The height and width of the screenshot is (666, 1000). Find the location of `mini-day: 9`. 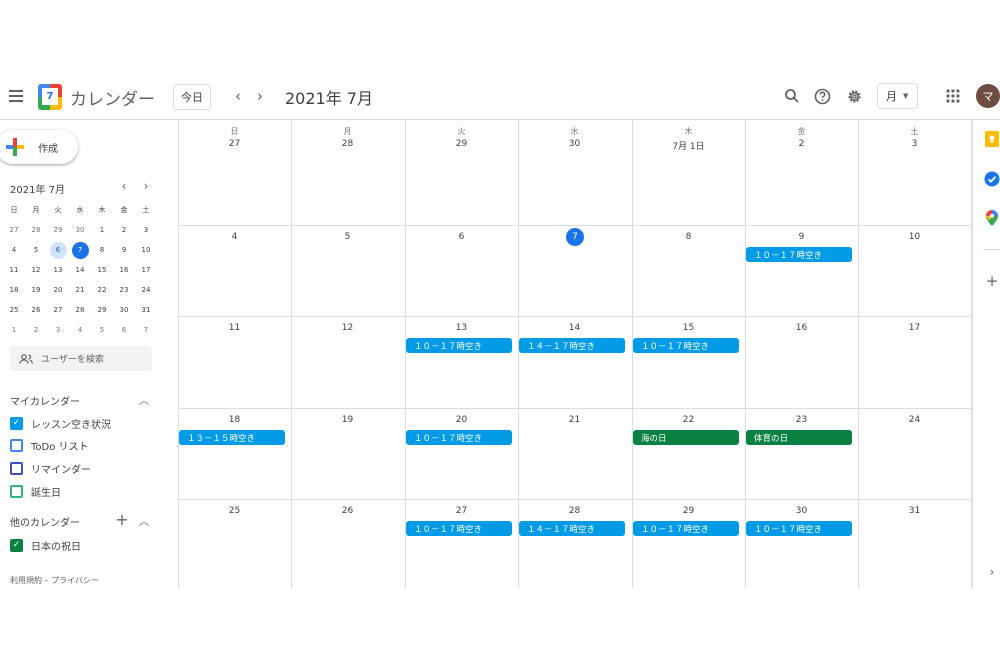

mini-day: 9 is located at coordinates (124, 250).